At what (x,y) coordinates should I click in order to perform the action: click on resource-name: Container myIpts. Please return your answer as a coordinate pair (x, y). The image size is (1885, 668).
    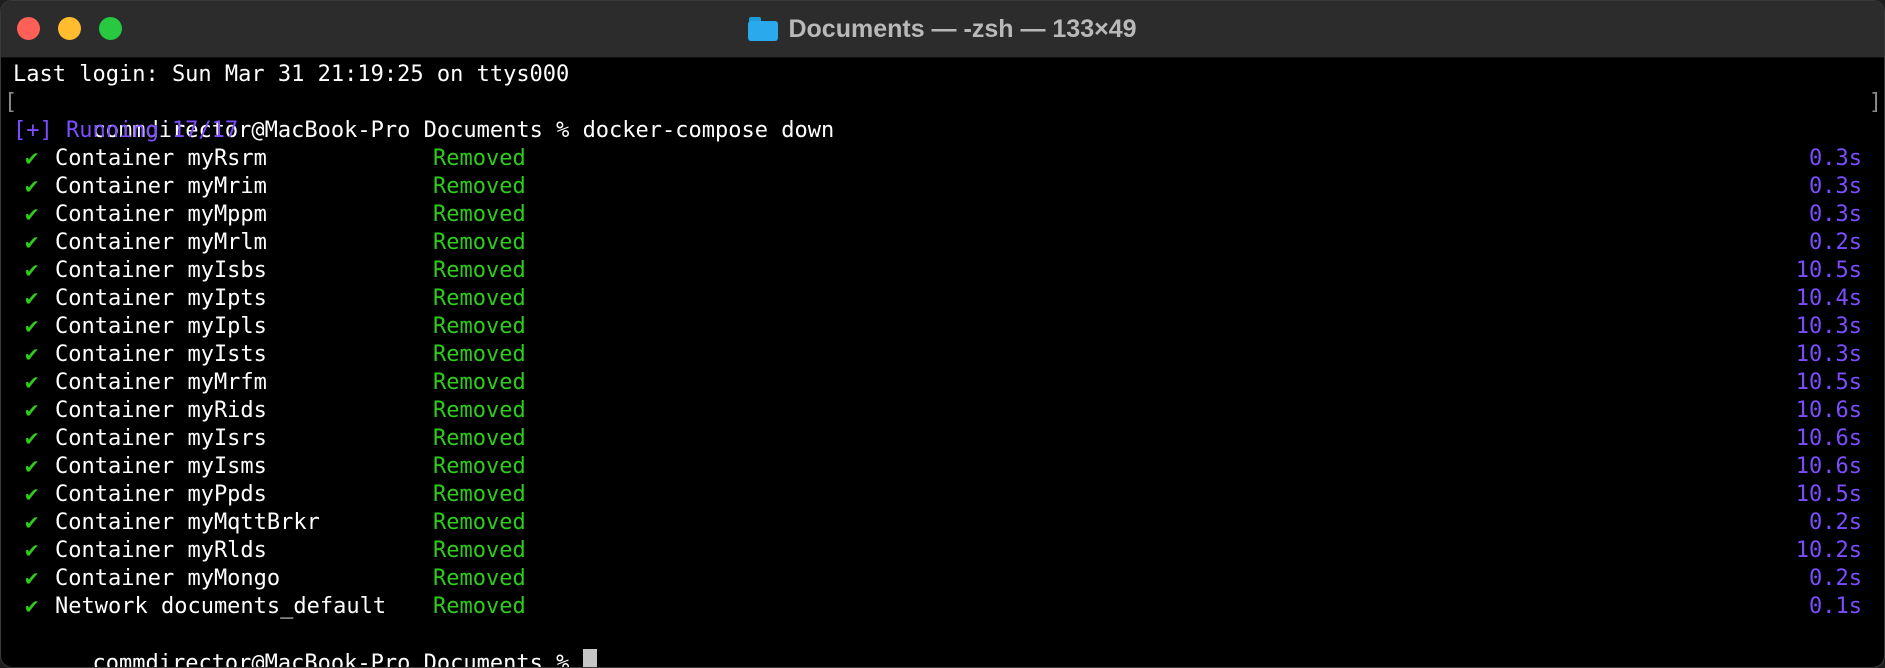
    Looking at the image, I should click on (161, 298).